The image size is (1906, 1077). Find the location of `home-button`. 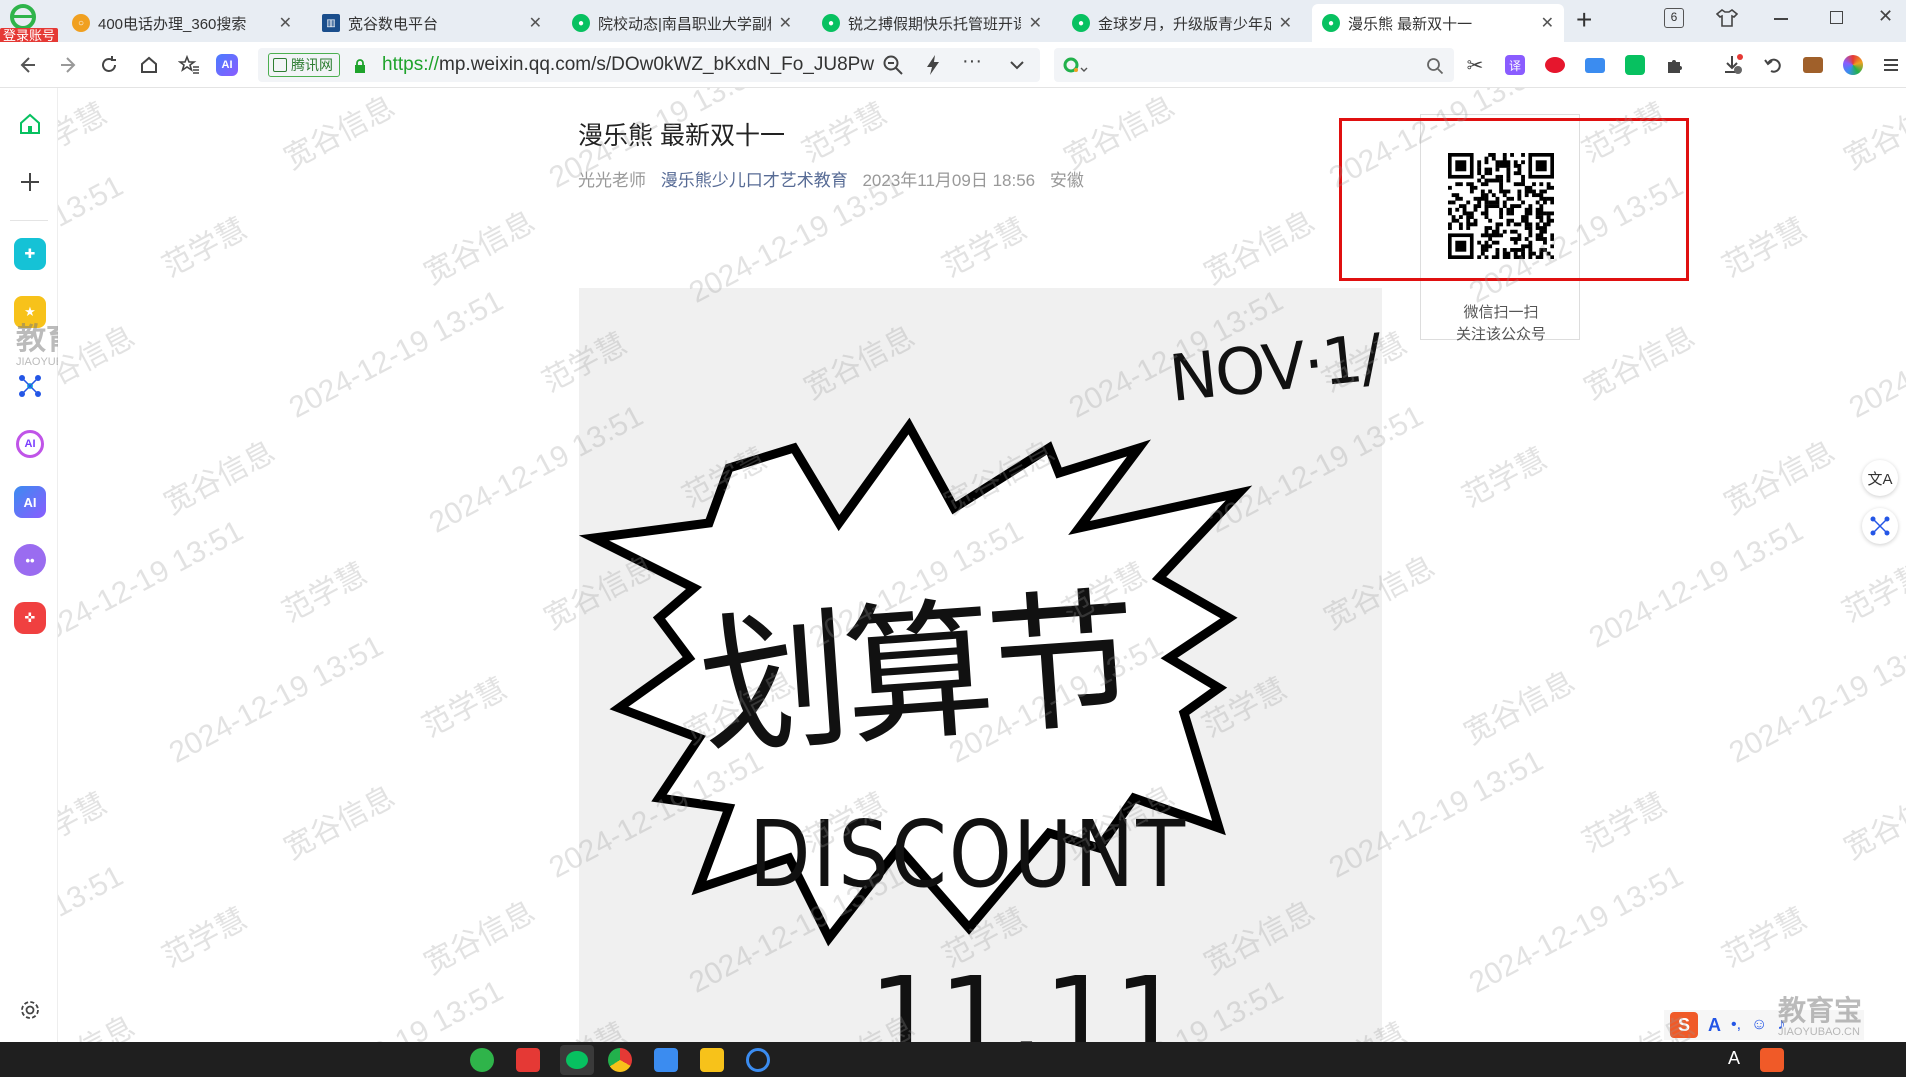

home-button is located at coordinates (149, 65).